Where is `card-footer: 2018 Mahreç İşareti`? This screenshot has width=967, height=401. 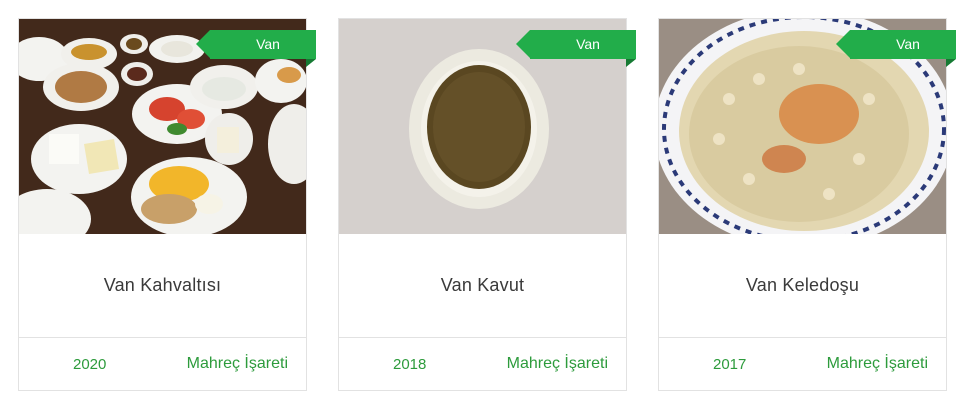 card-footer: 2018 Mahreç İşareti is located at coordinates (482, 363).